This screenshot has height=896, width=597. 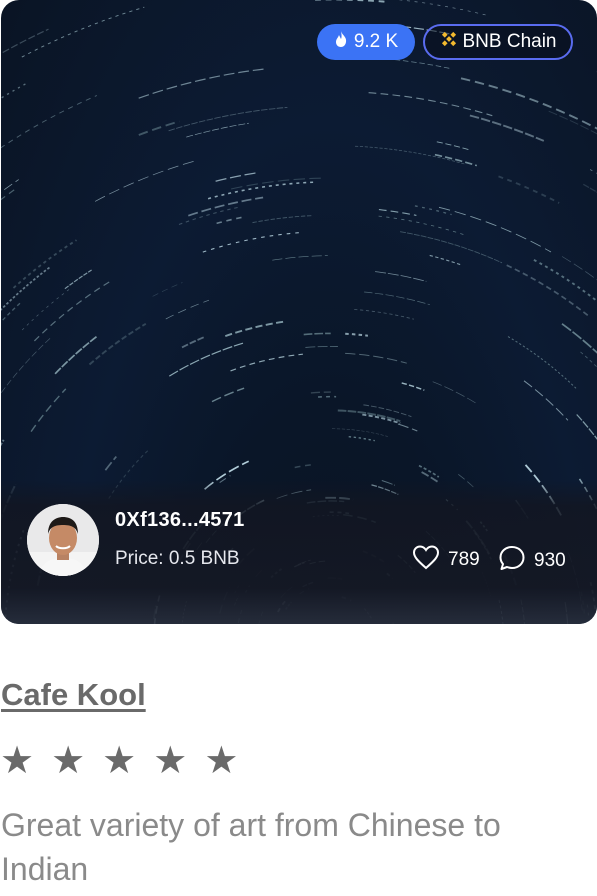 I want to click on comment-icon, so click(x=512, y=561).